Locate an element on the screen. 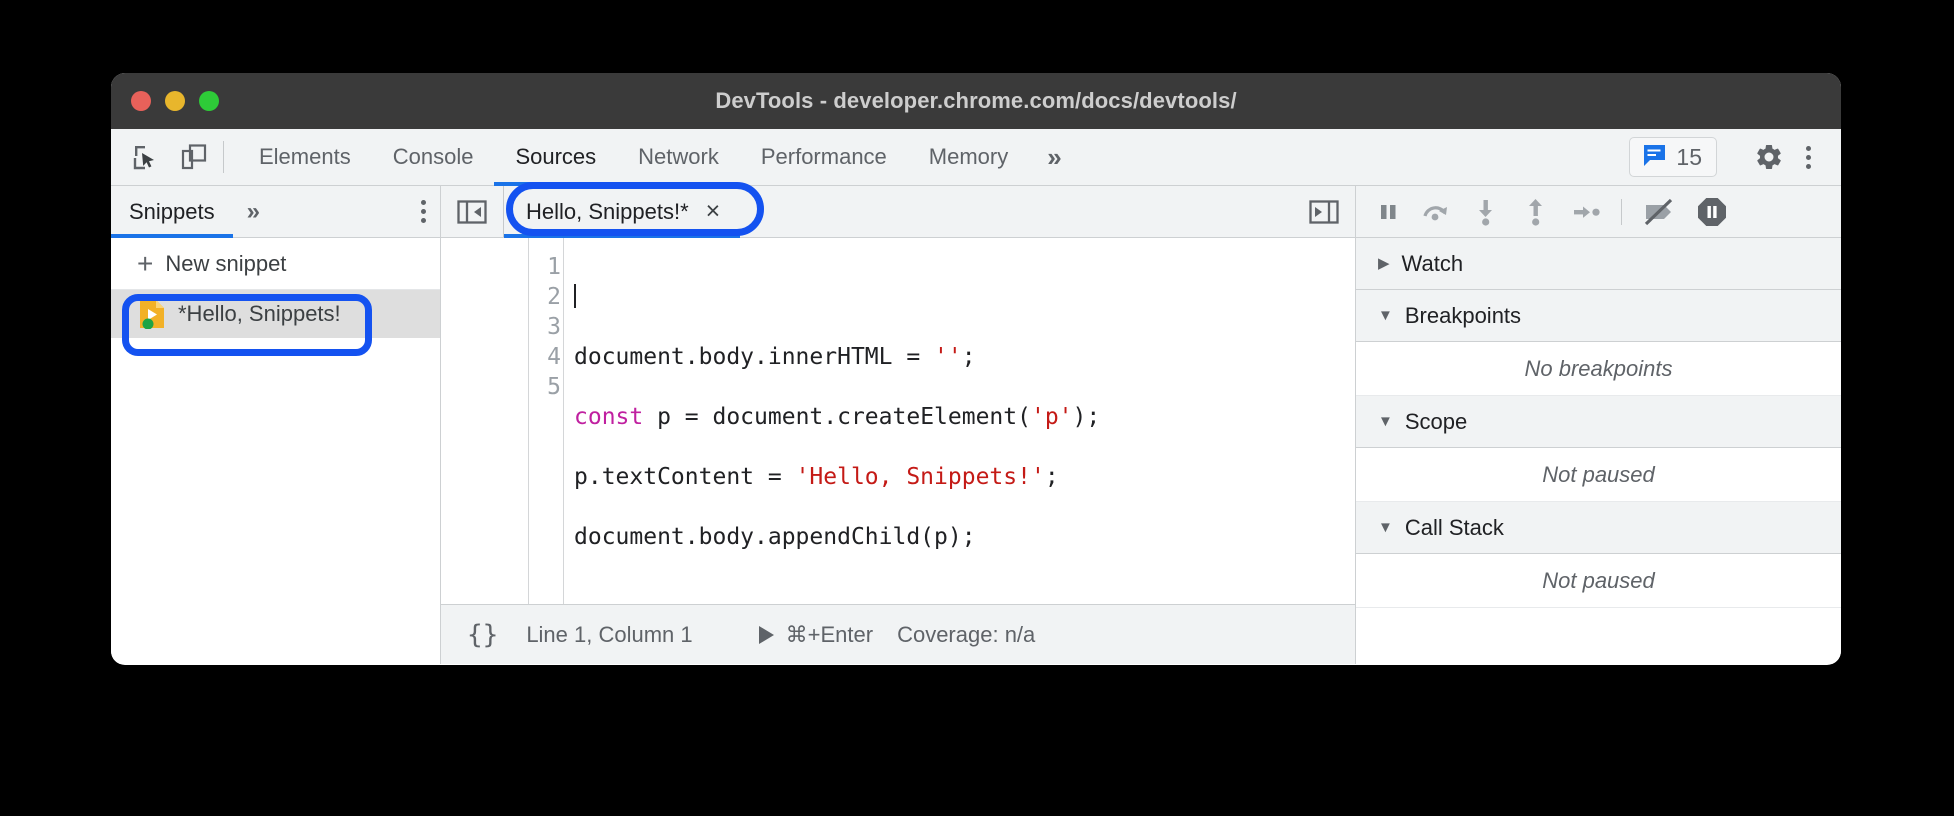  tab-sources: Sources is located at coordinates (555, 157).